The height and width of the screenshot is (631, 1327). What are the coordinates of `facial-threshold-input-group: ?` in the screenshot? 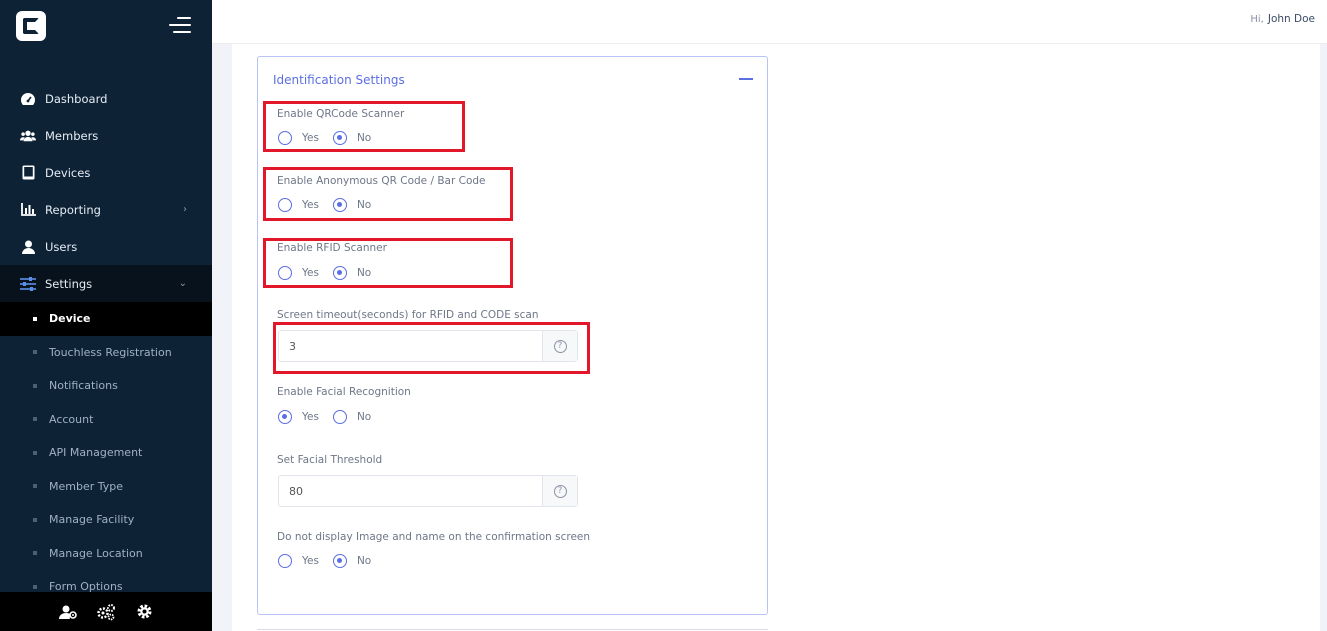 It's located at (428, 491).